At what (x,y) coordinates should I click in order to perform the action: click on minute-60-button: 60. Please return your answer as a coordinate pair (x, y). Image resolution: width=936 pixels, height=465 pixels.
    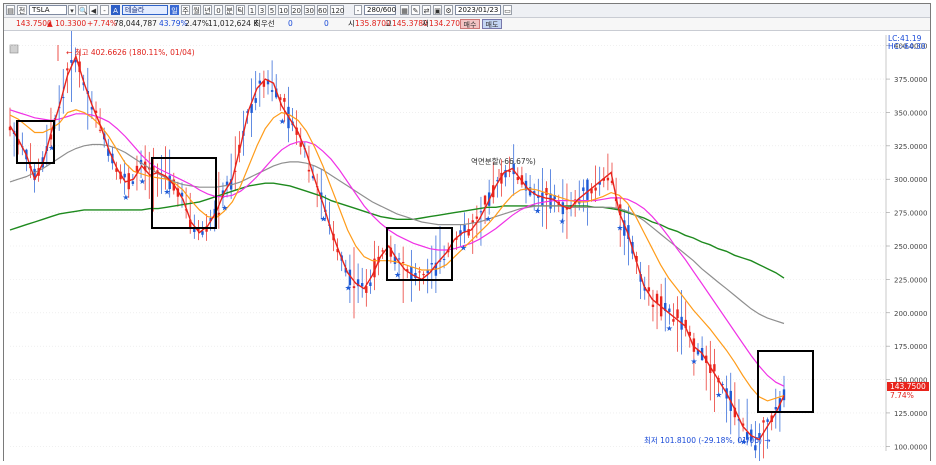
    Looking at the image, I should click on (322, 10).